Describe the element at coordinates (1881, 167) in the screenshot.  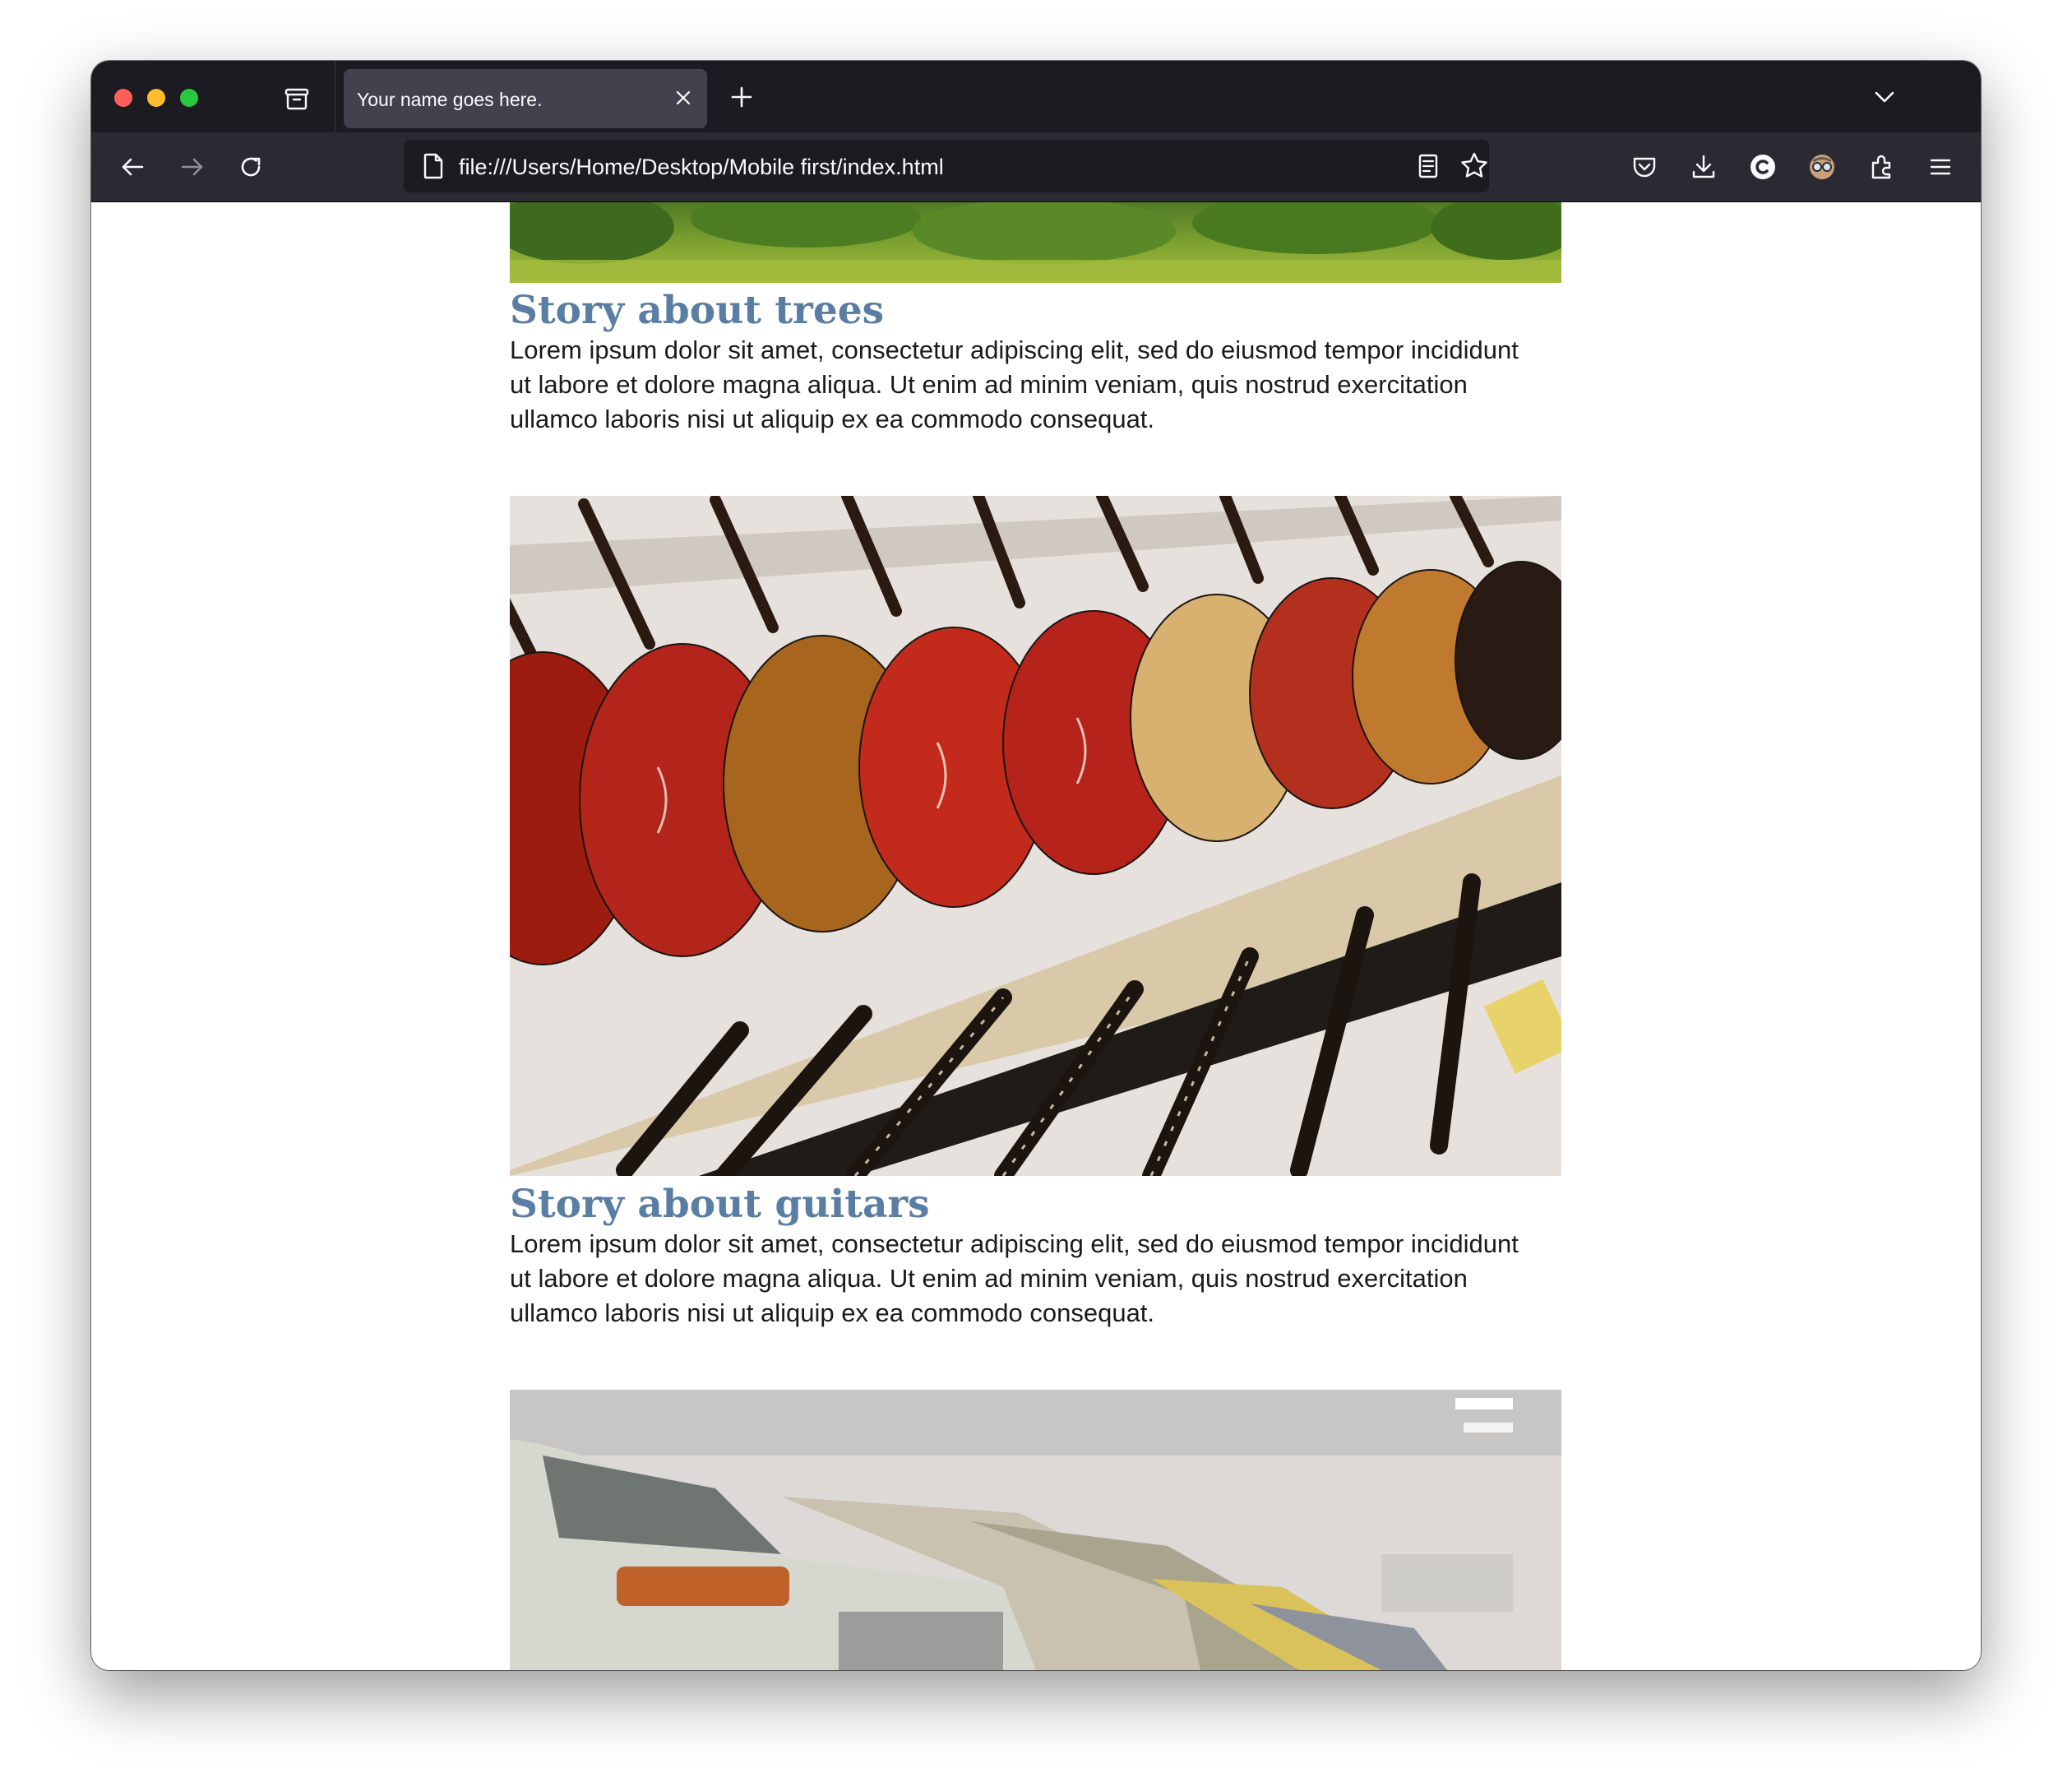
I see `extensions-puzzle-icon` at that location.